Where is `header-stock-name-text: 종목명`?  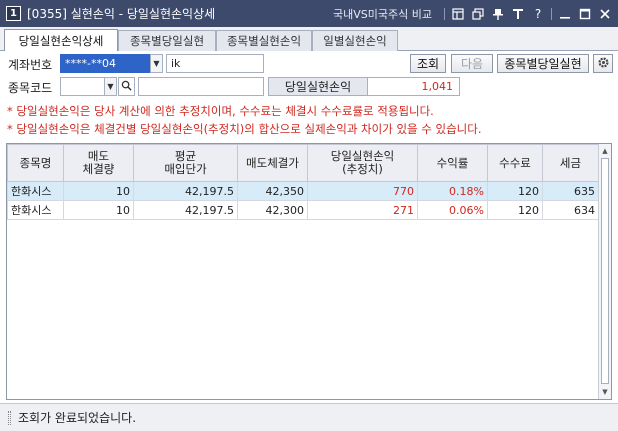 header-stock-name-text: 종목명 is located at coordinates (35, 162).